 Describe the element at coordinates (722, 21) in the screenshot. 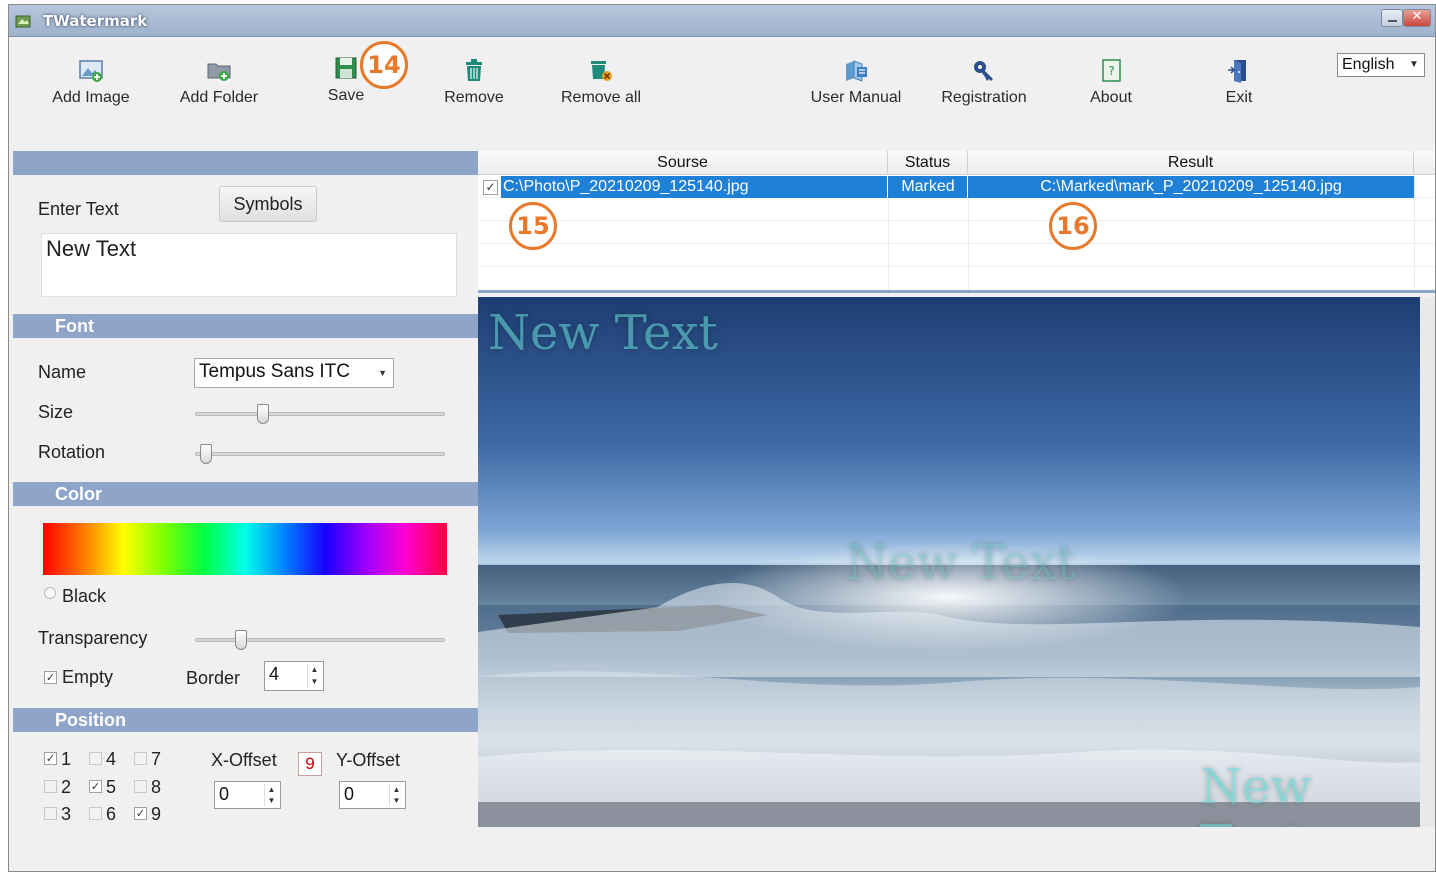

I see `title-bar: TWatermark ✕` at that location.